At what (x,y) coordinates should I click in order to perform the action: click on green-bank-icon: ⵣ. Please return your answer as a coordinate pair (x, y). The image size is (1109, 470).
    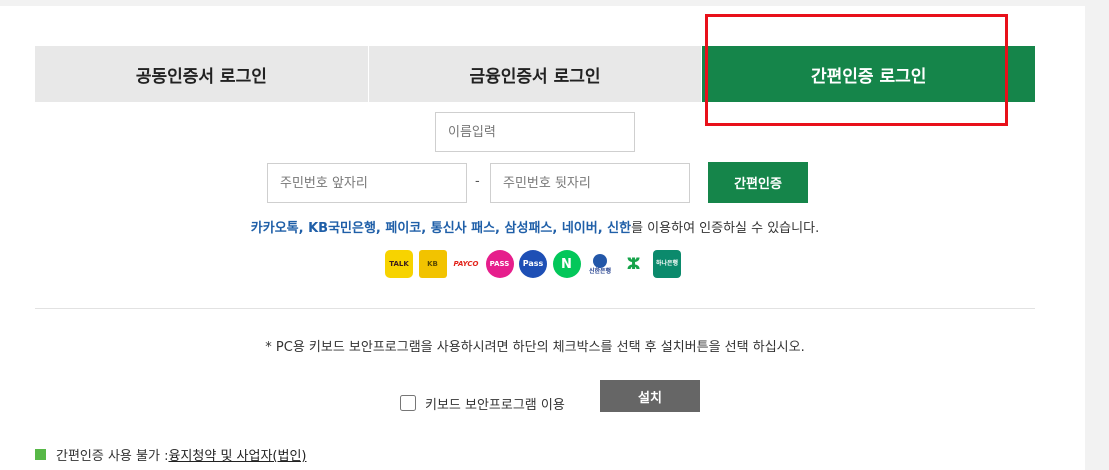
    Looking at the image, I should click on (633, 264).